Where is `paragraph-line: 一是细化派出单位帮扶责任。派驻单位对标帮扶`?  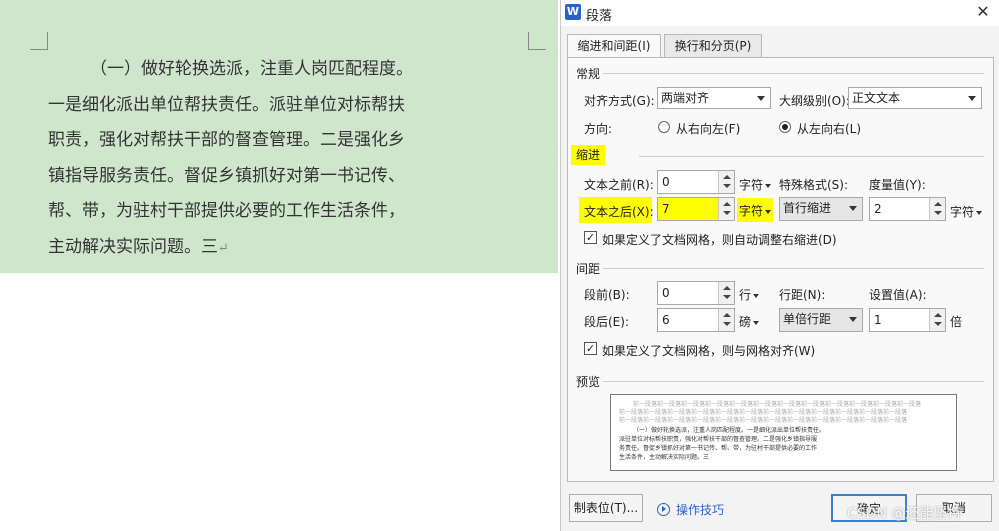
paragraph-line: 一是细化派出单位帮扶责任。派驻单位对标帮扶 is located at coordinates (226, 104).